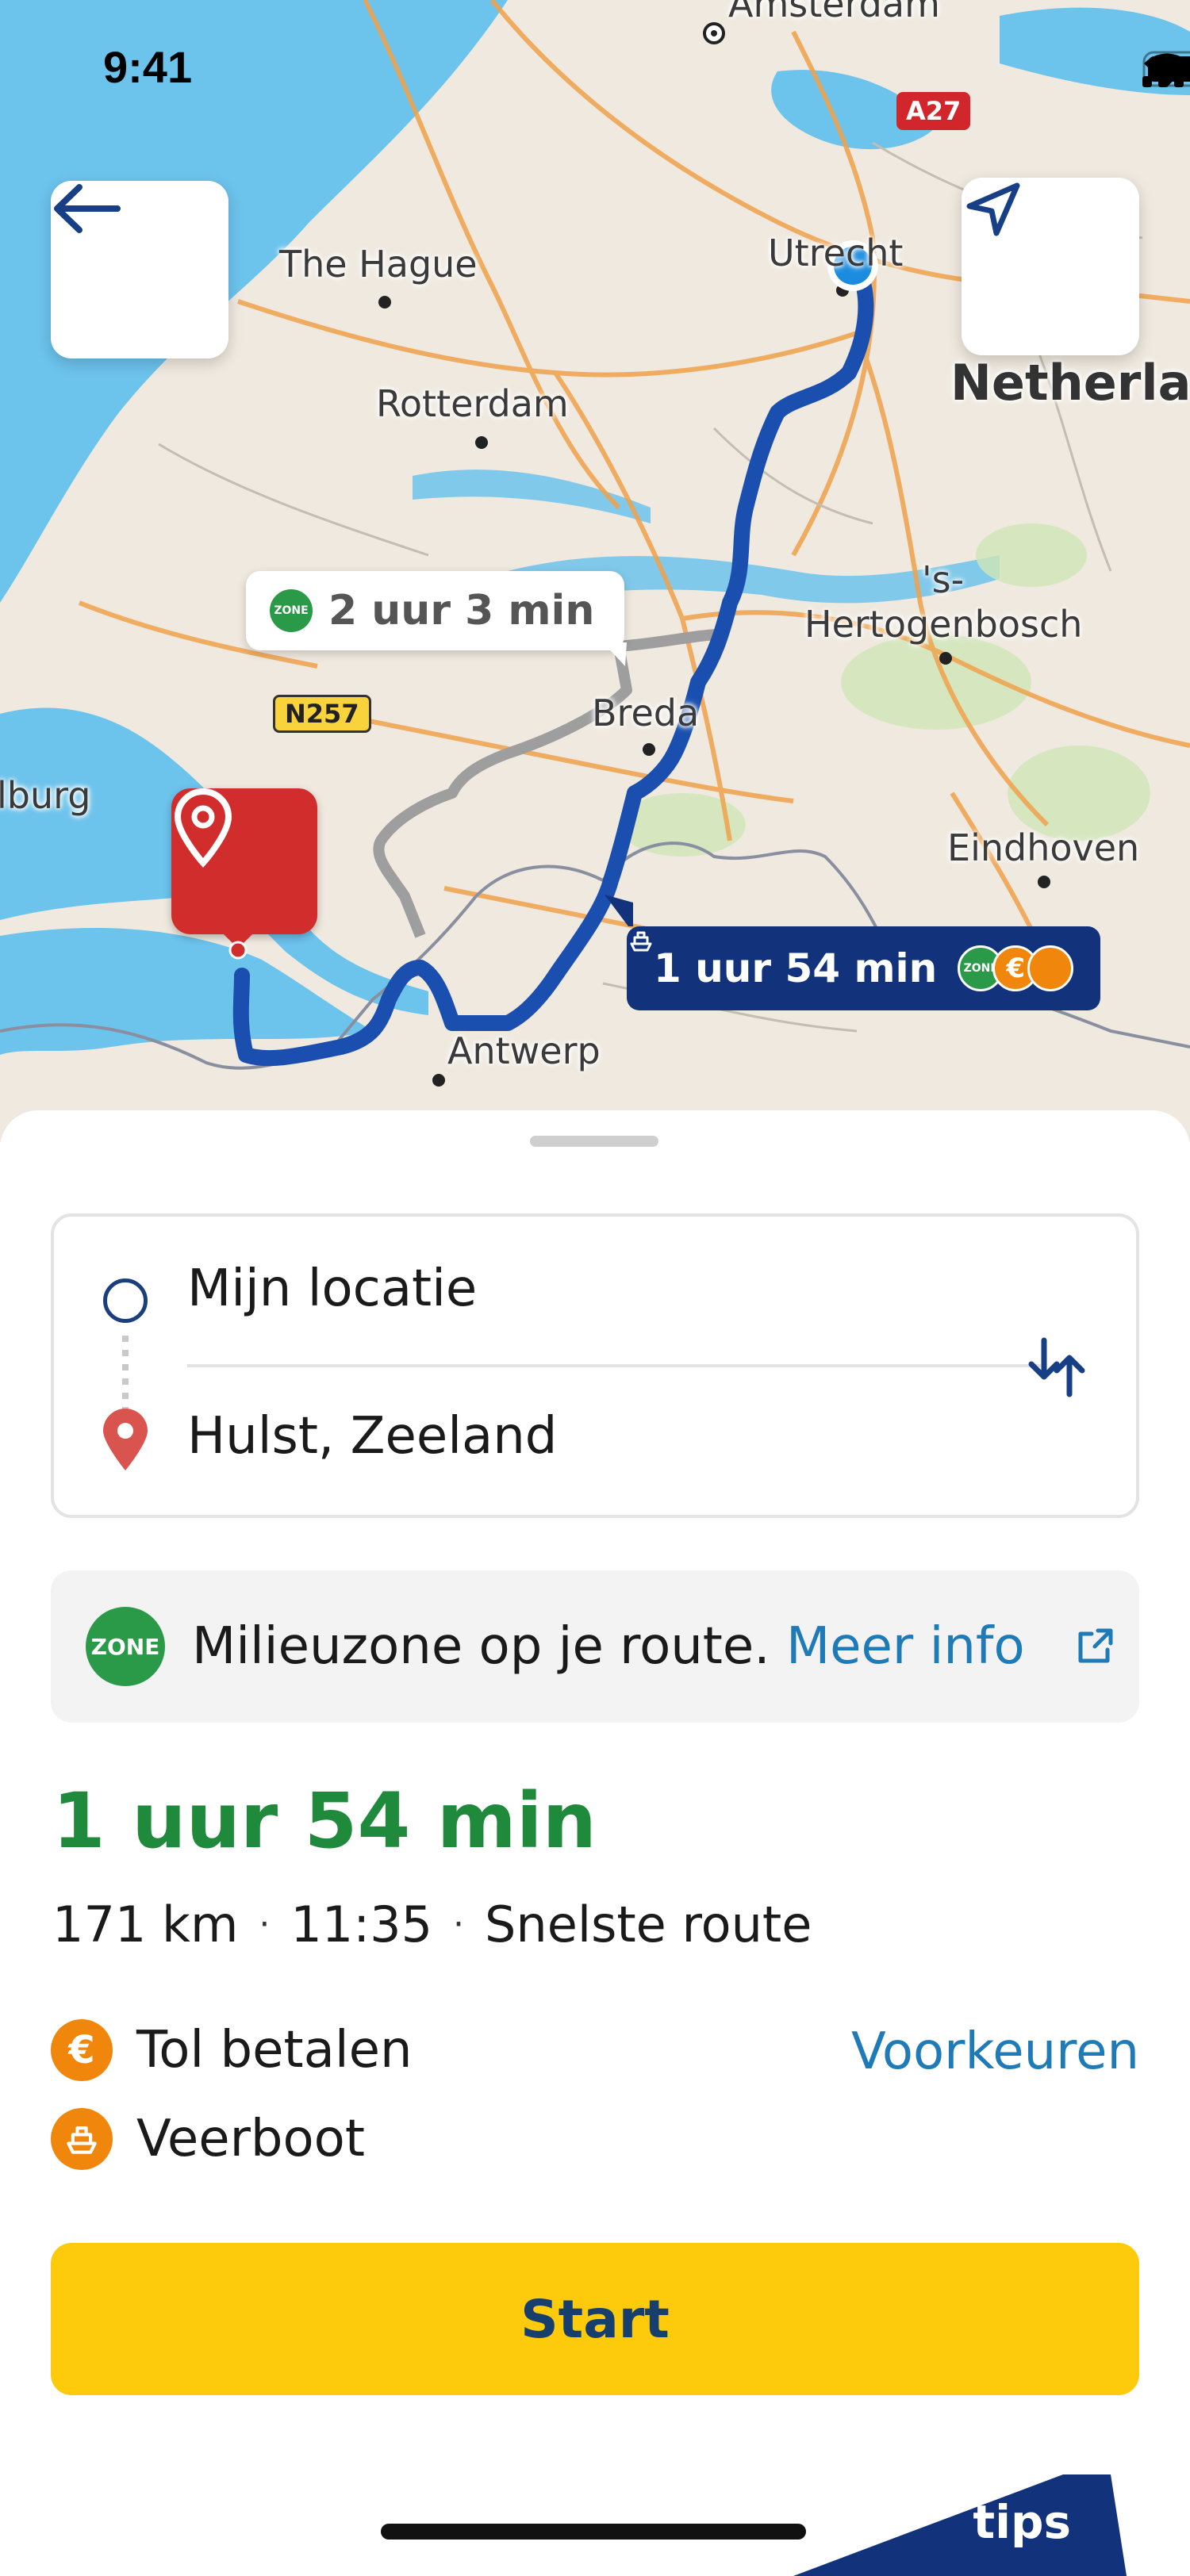 Image resolution: width=1190 pixels, height=2576 pixels. Describe the element at coordinates (251, 2139) in the screenshot. I see `feature-ferry-label: Veerboot` at that location.